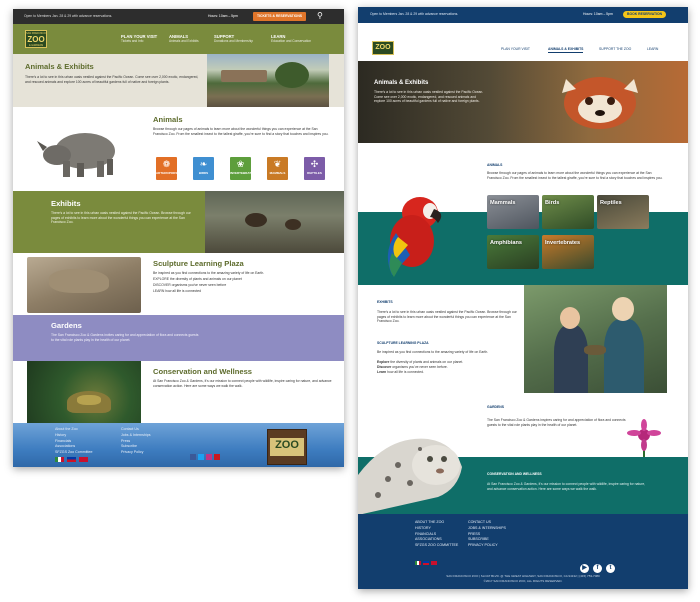 This screenshot has width=700, height=602. What do you see at coordinates (623, 212) in the screenshot?
I see `tile-reptiles: Reptiles` at bounding box center [623, 212].